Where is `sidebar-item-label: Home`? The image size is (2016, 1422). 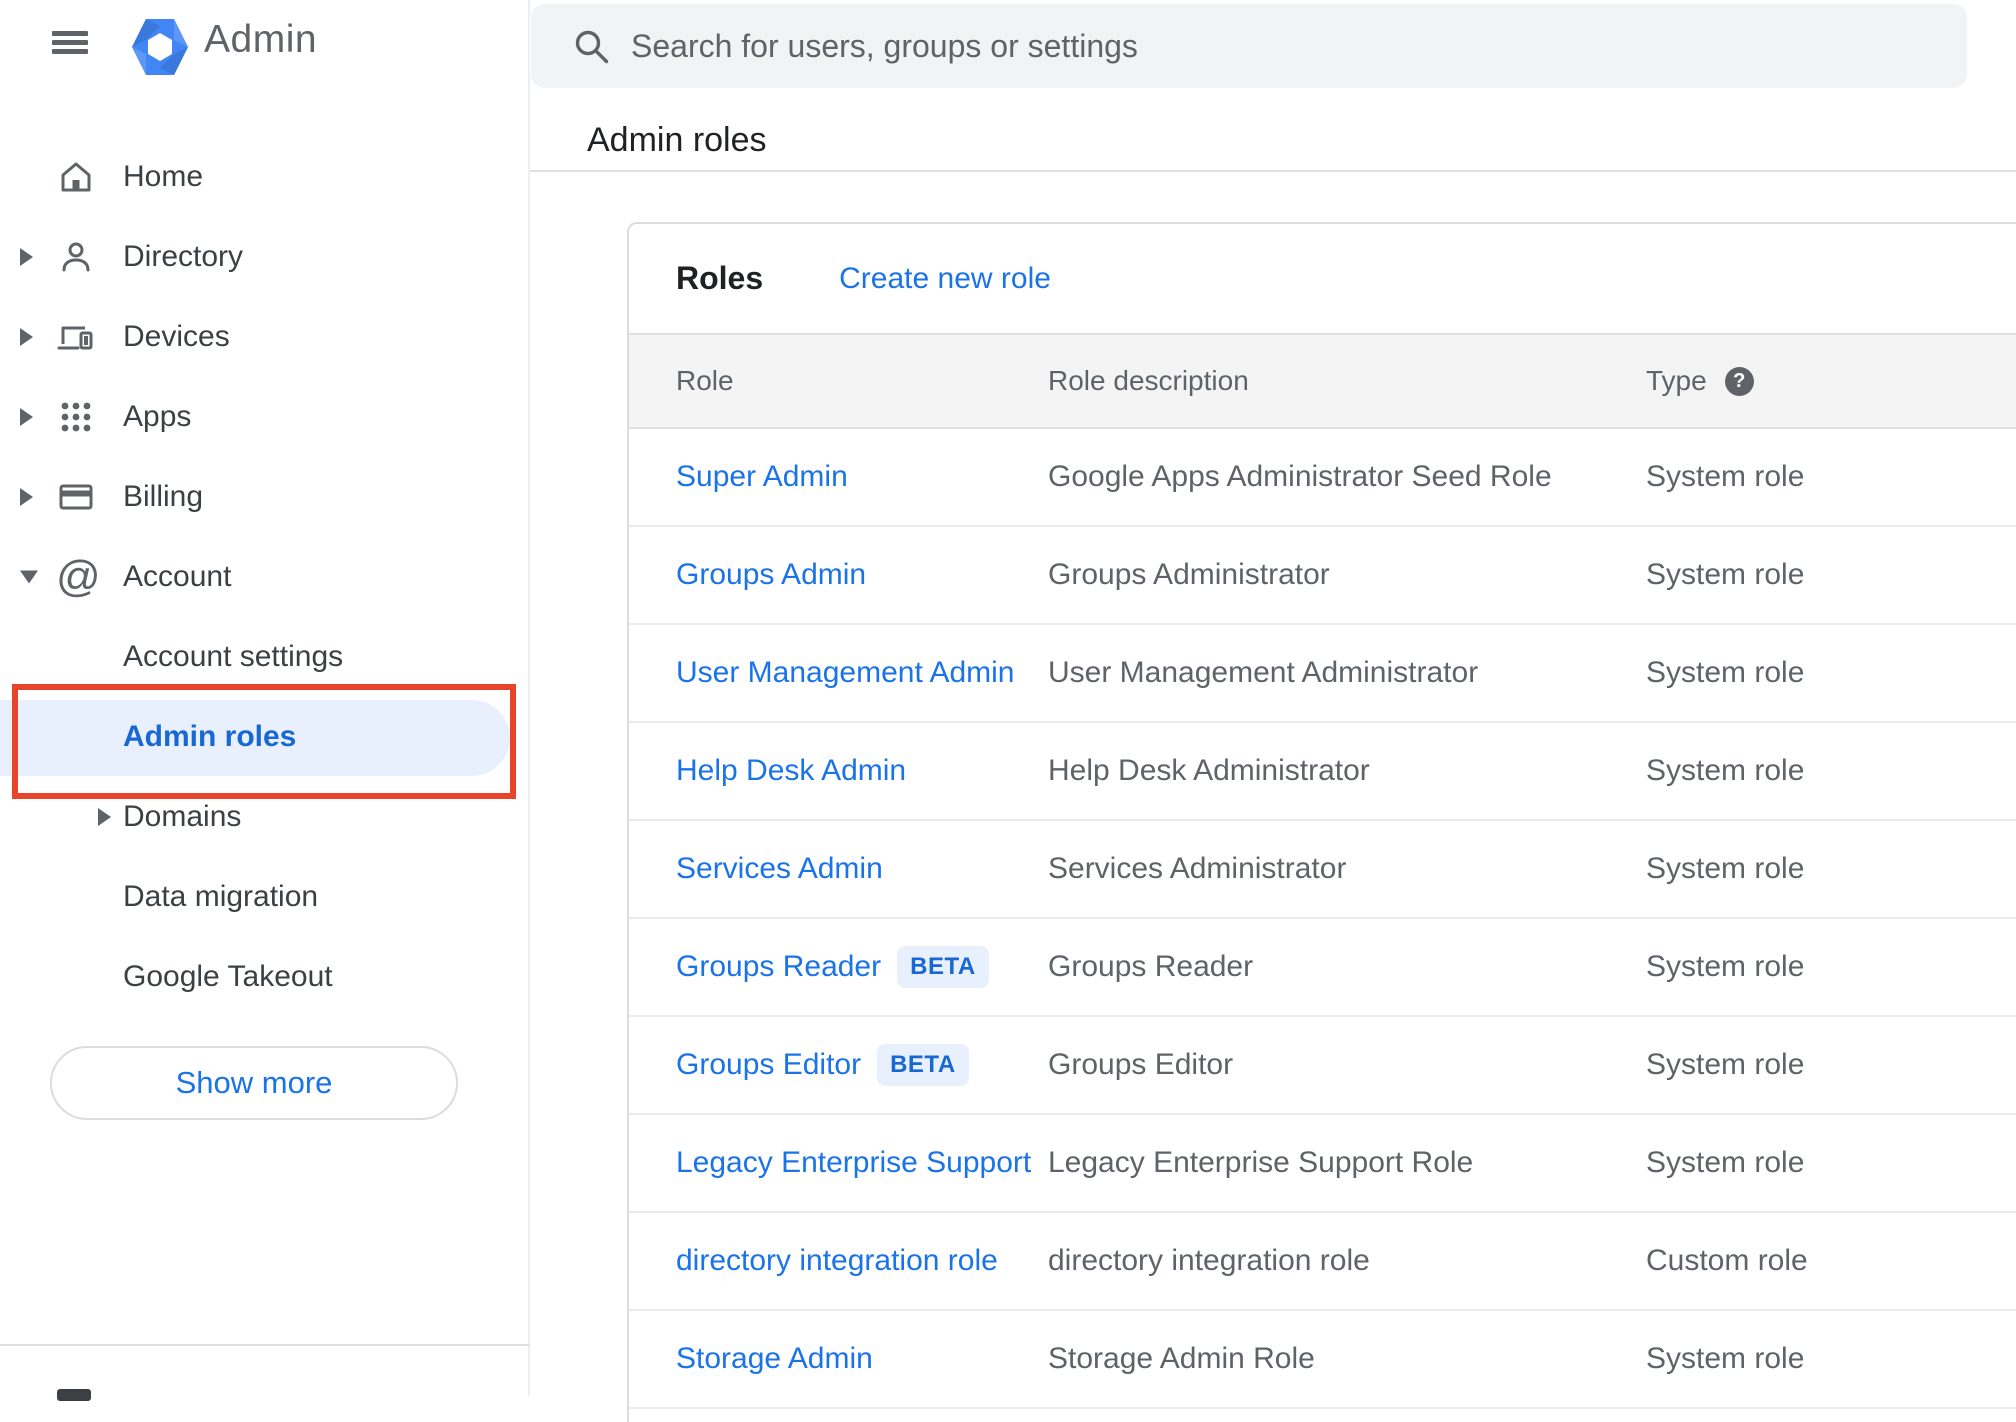 sidebar-item-label: Home is located at coordinates (163, 176).